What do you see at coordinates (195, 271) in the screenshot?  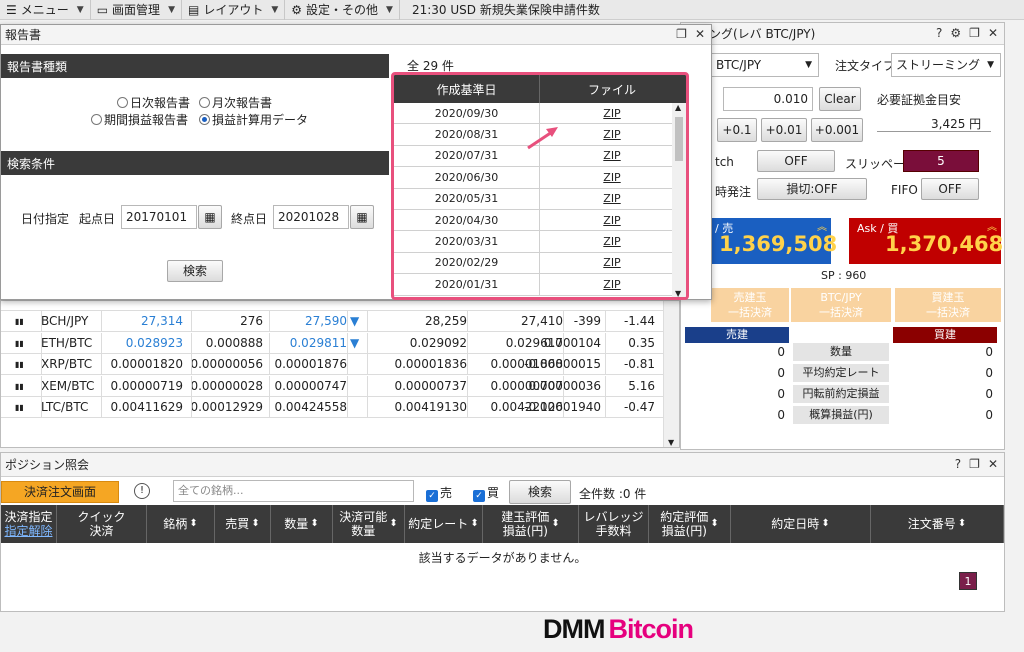 I see `search-button: 検索` at bounding box center [195, 271].